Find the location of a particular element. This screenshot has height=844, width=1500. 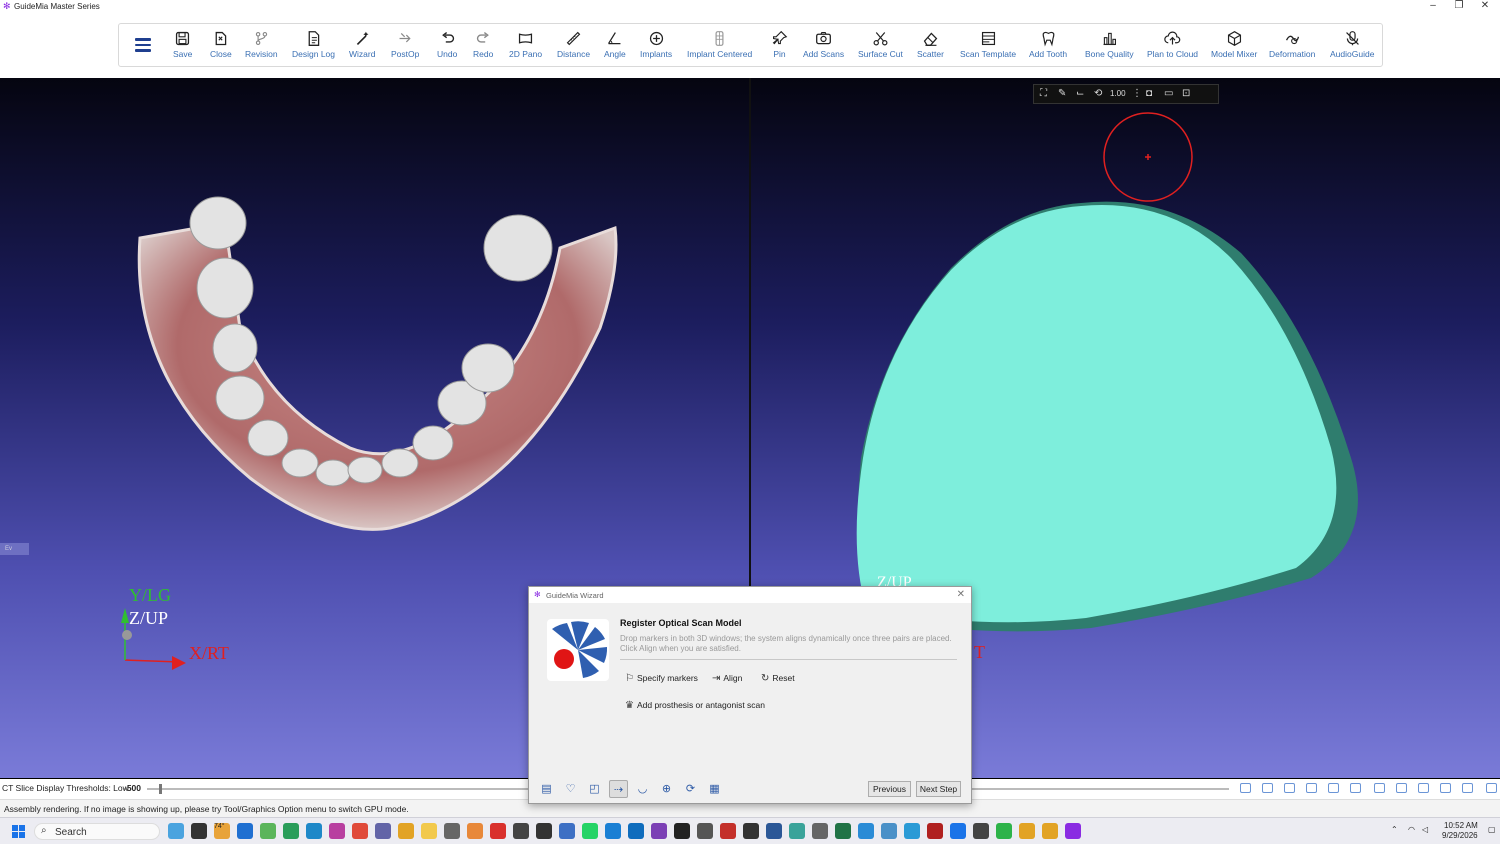

step-report-icon: ▦ is located at coordinates (714, 789).